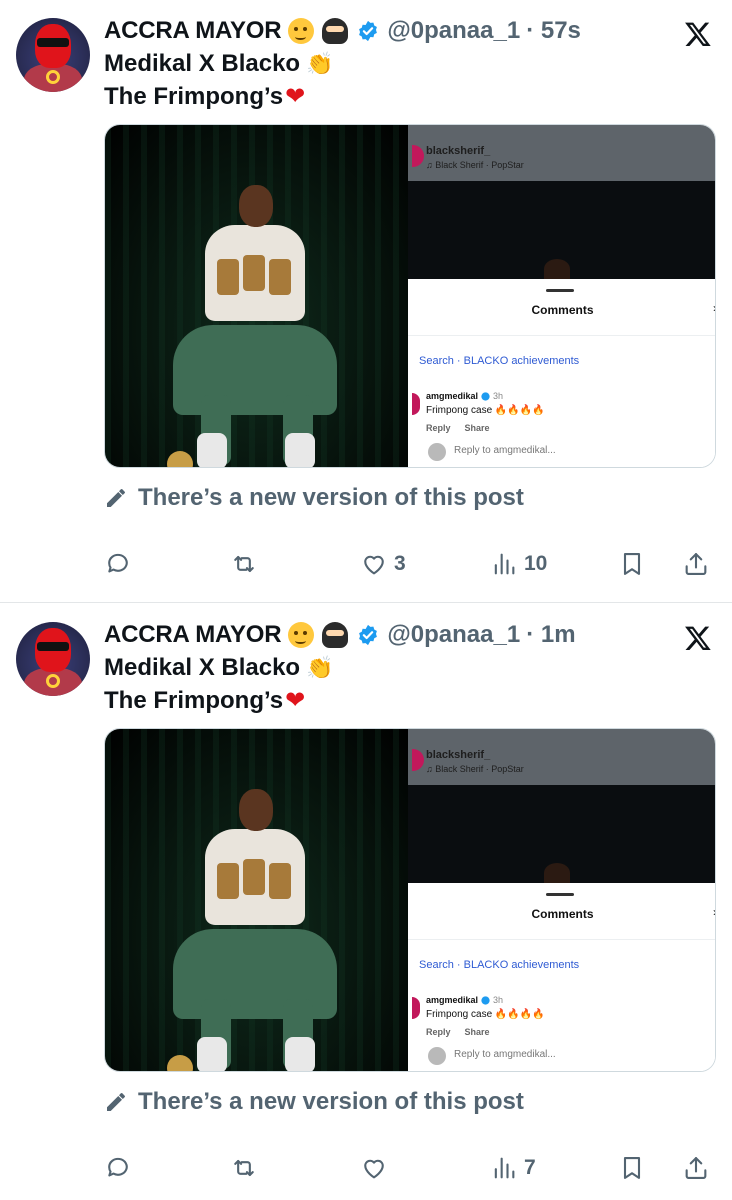 This screenshot has height=1200, width=732. What do you see at coordinates (400, 563) in the screenshot?
I see `like-count: 3` at bounding box center [400, 563].